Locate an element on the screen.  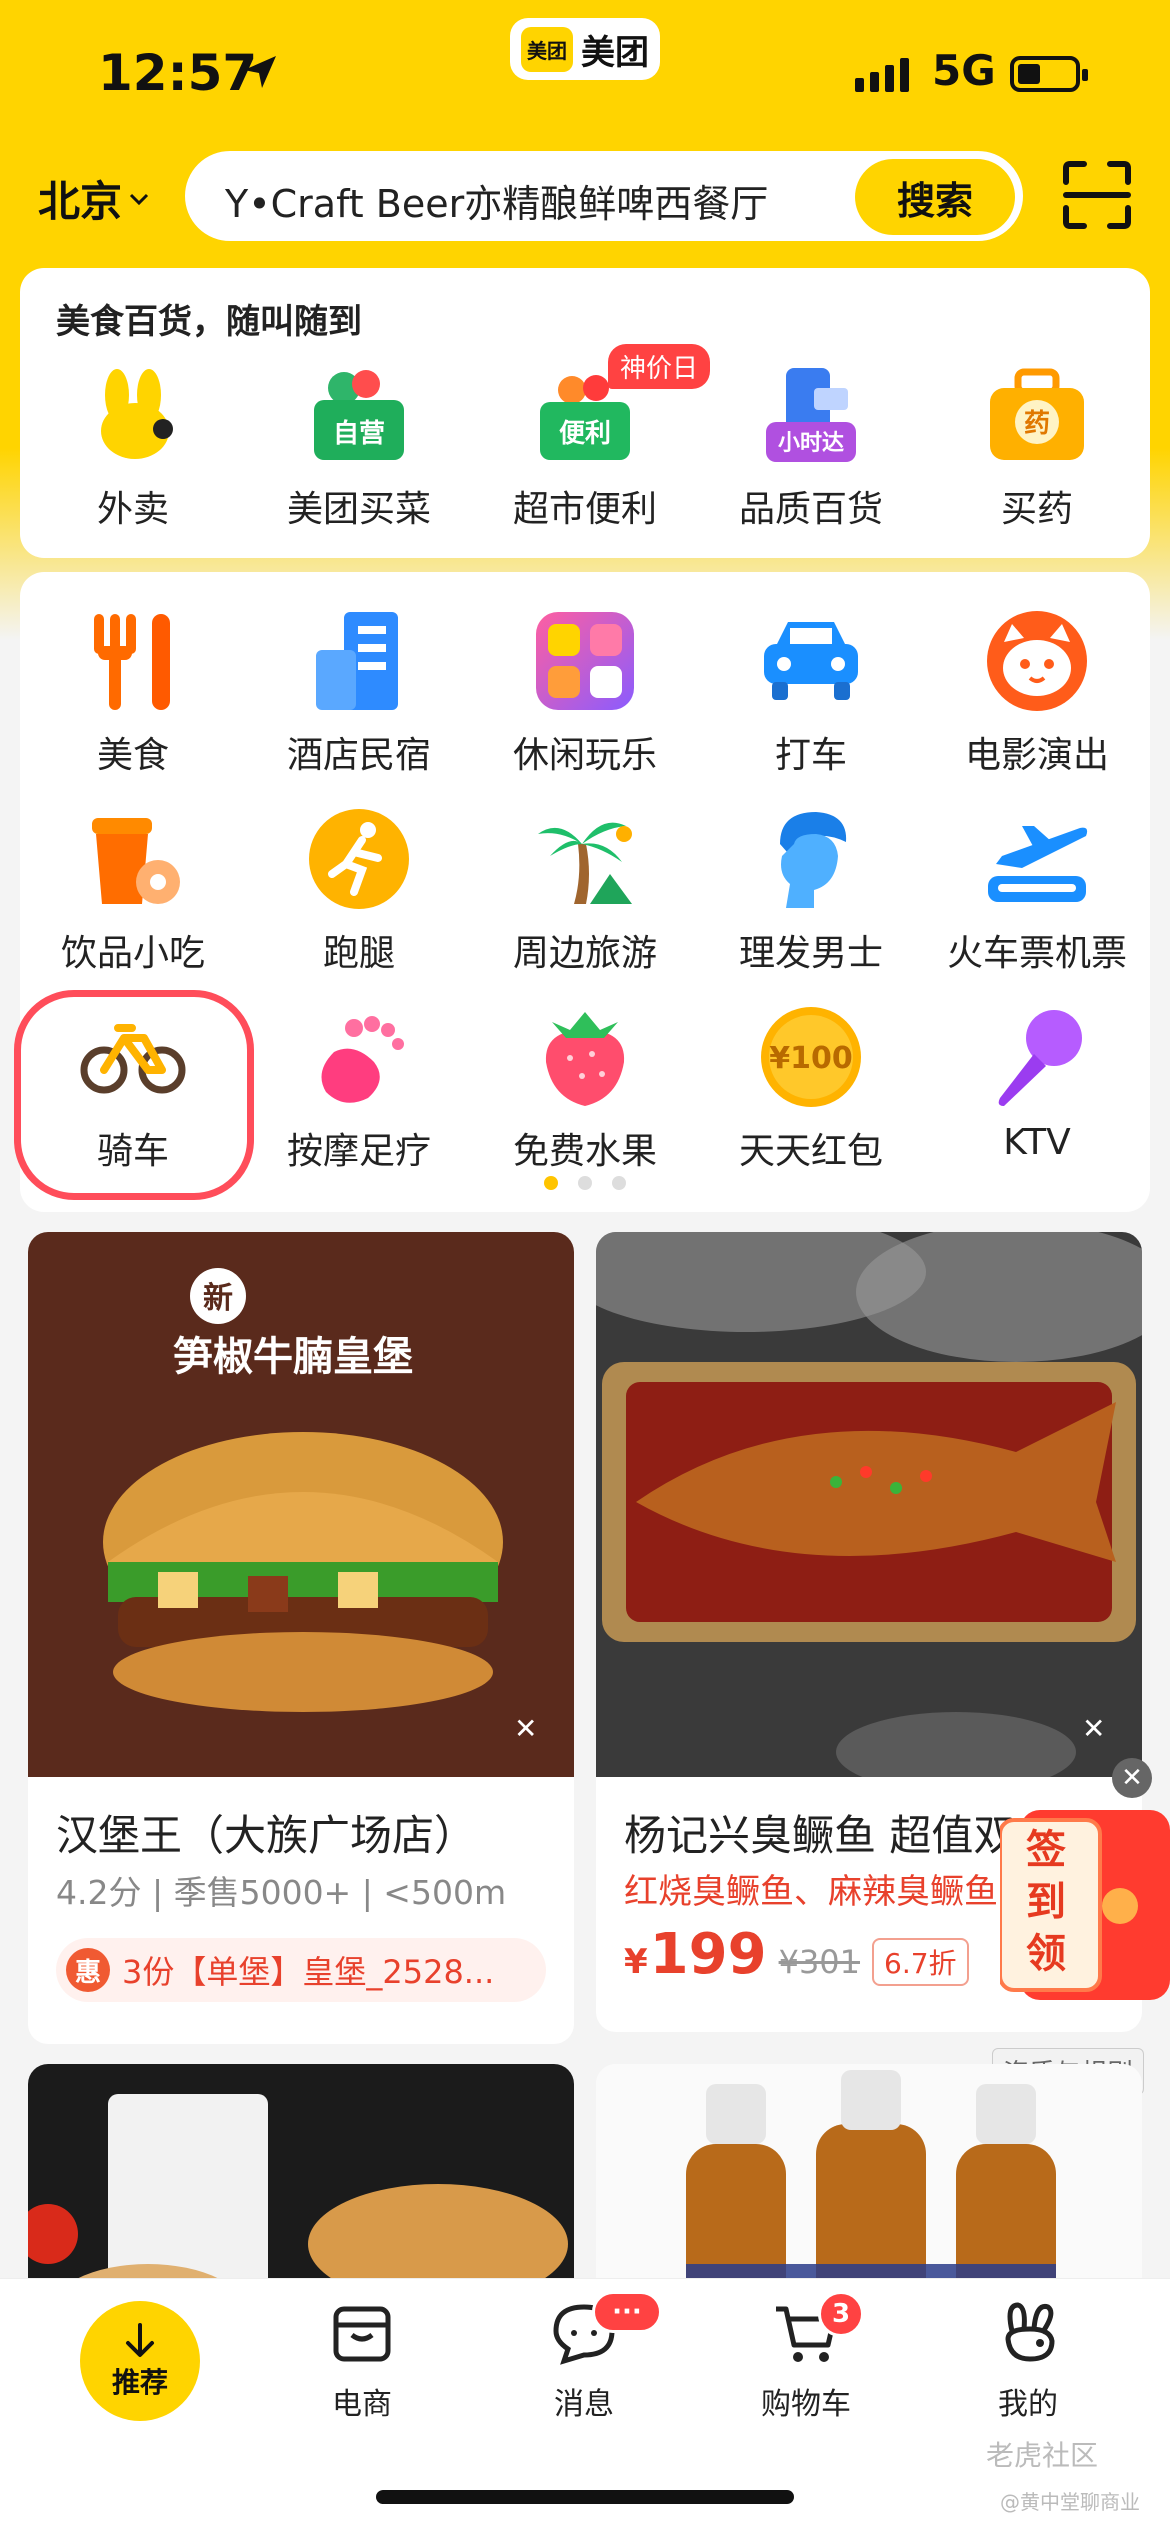
leisure-grid-icon is located at coordinates (585, 661).